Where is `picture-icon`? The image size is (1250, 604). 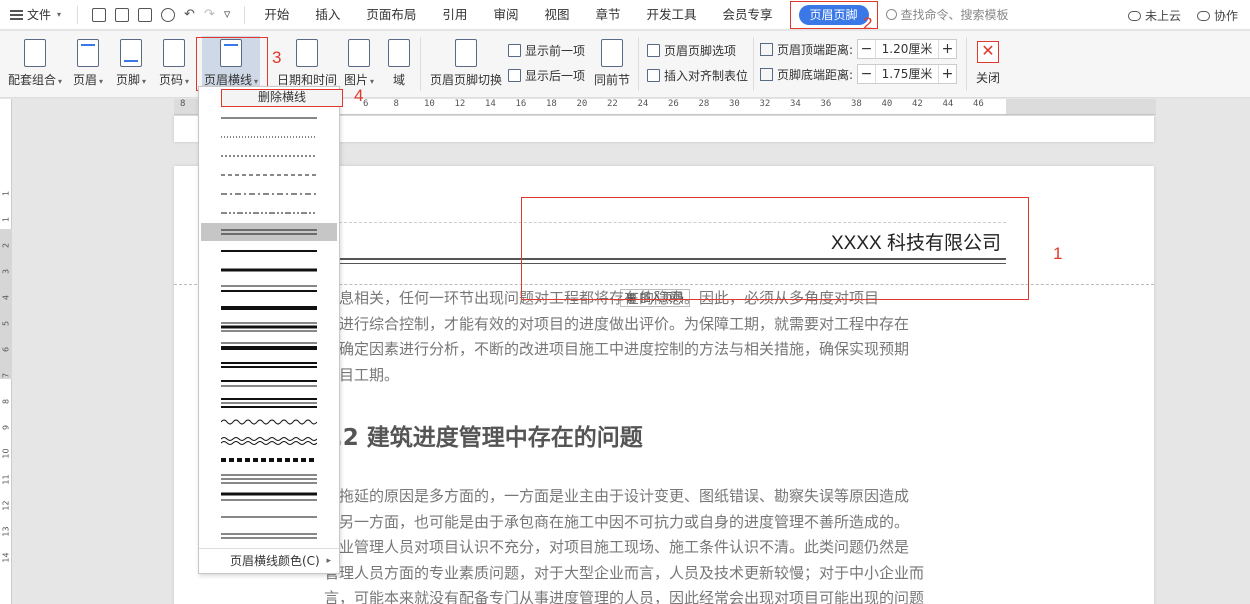
picture-icon is located at coordinates (359, 53).